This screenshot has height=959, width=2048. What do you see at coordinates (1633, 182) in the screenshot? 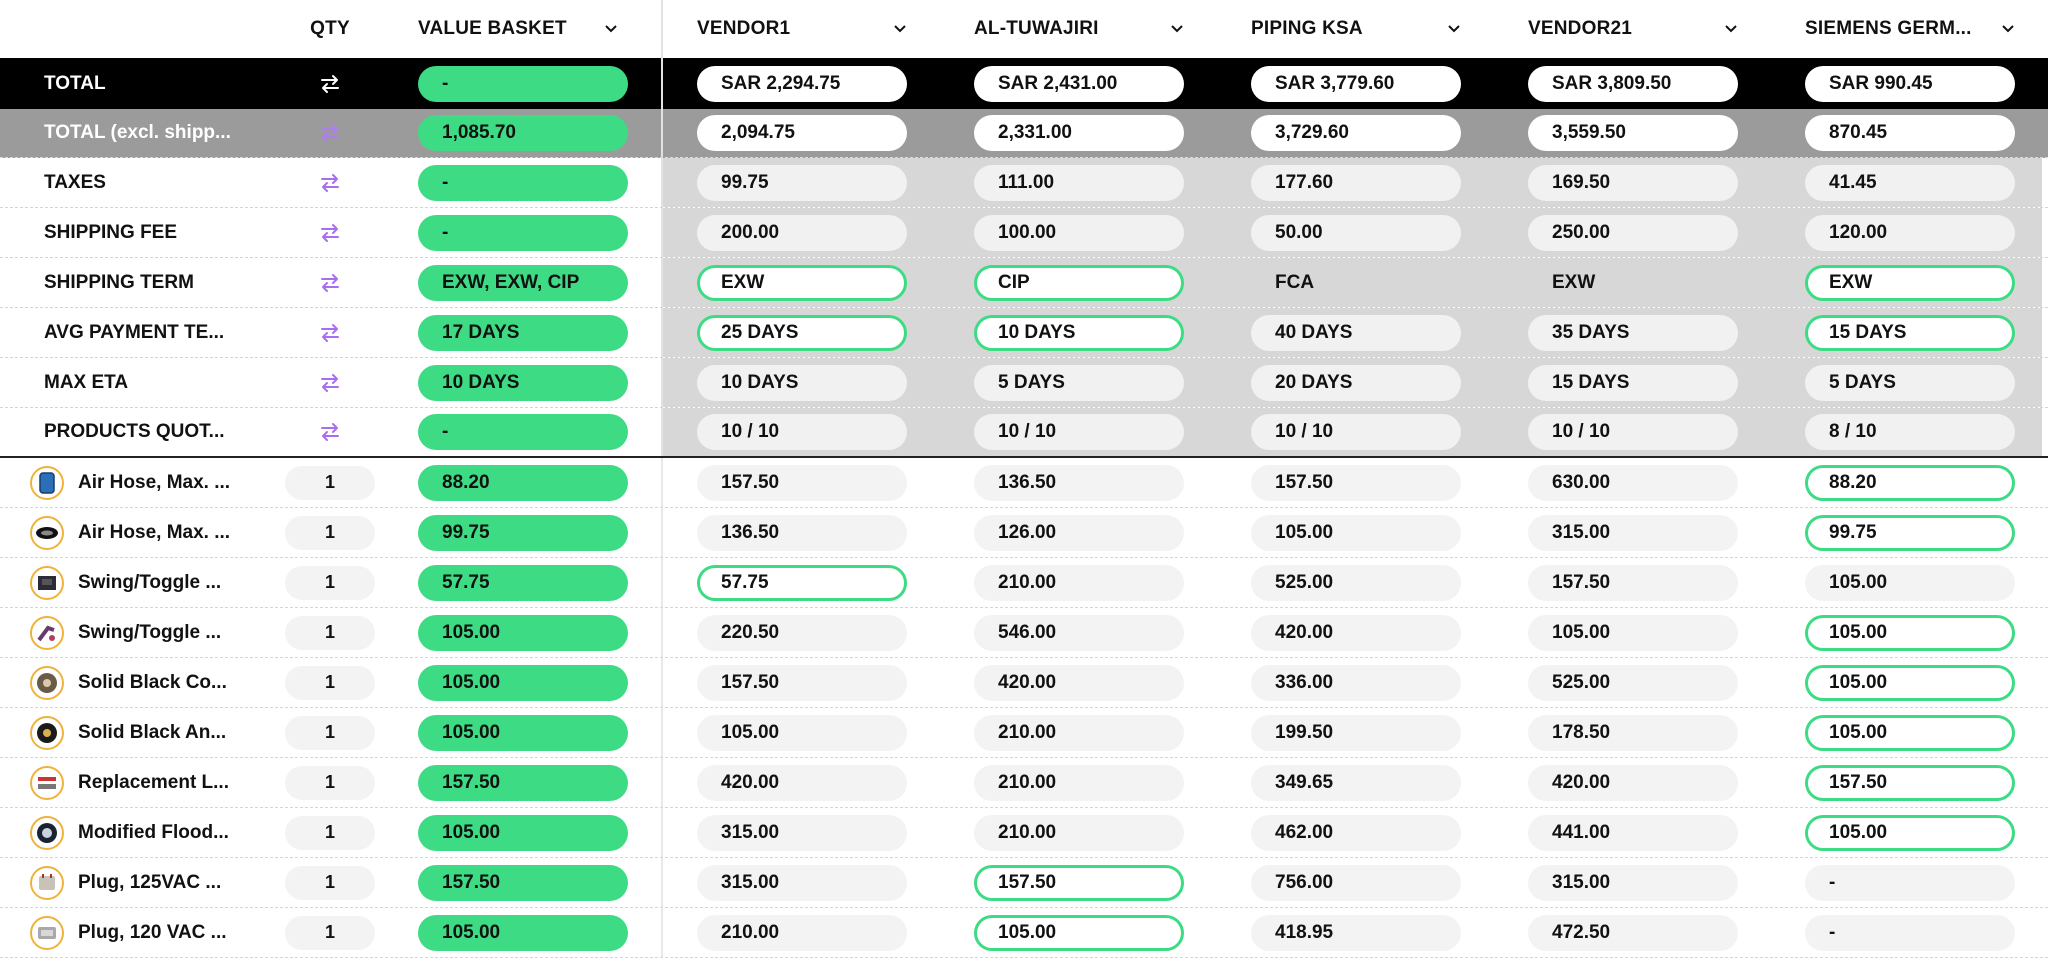
I see `vendor-summary-value: 169.50` at bounding box center [1633, 182].